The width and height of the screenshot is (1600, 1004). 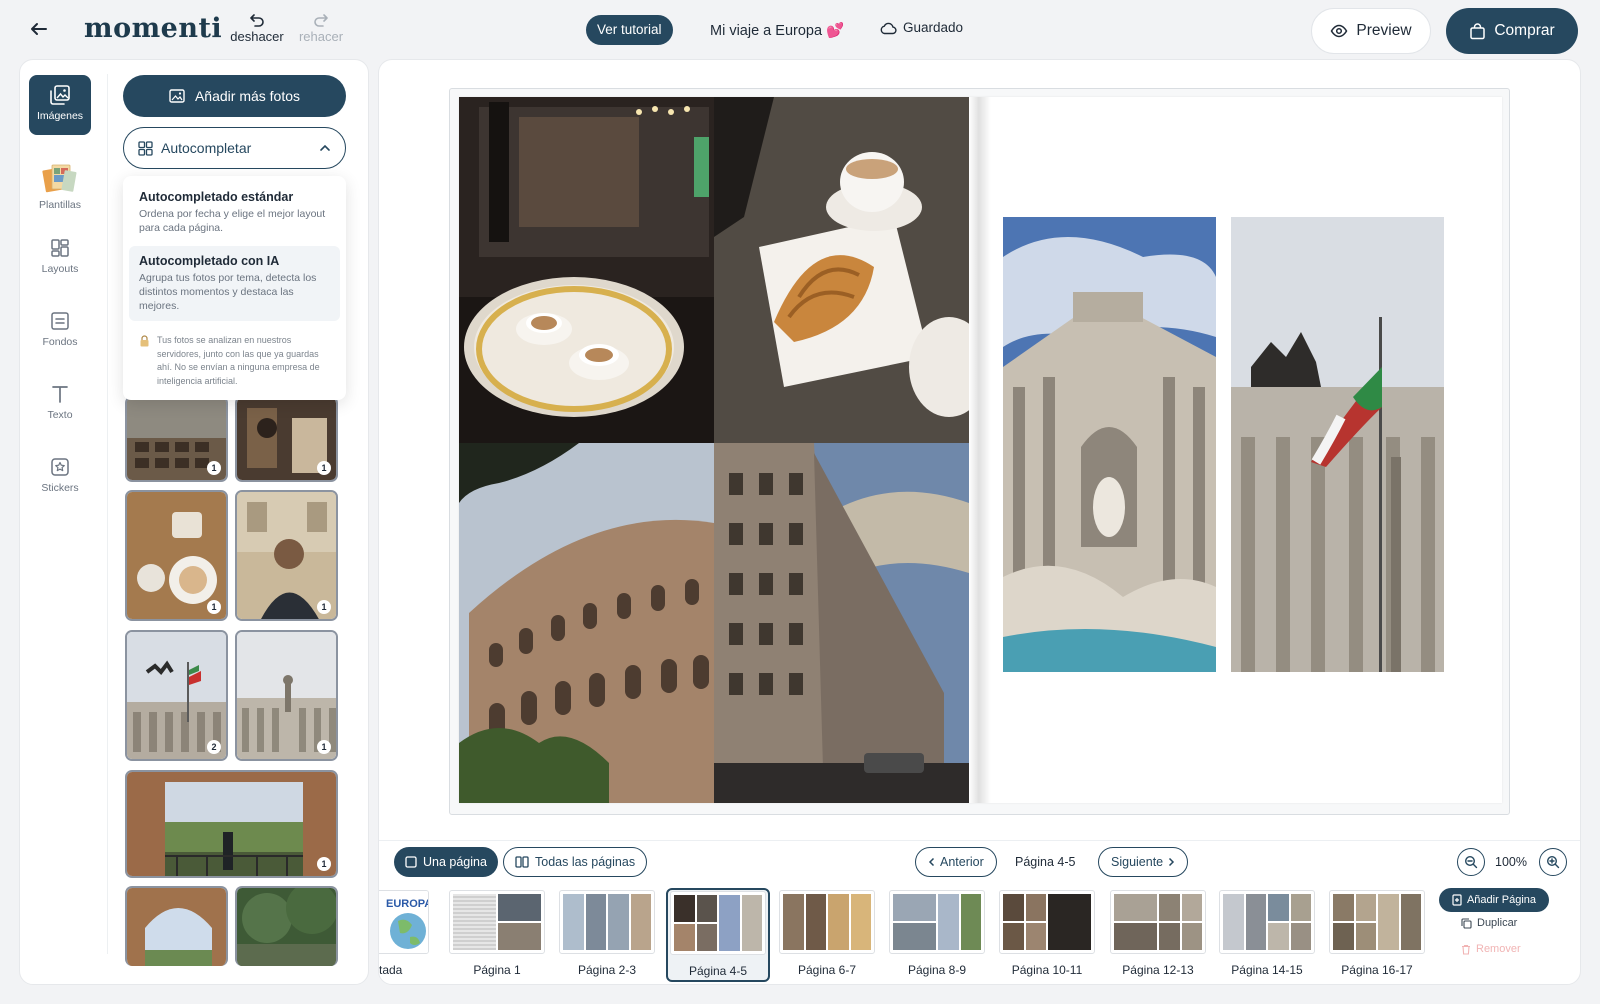 I want to click on photo-slot-trevi, so click(x=1109, y=444).